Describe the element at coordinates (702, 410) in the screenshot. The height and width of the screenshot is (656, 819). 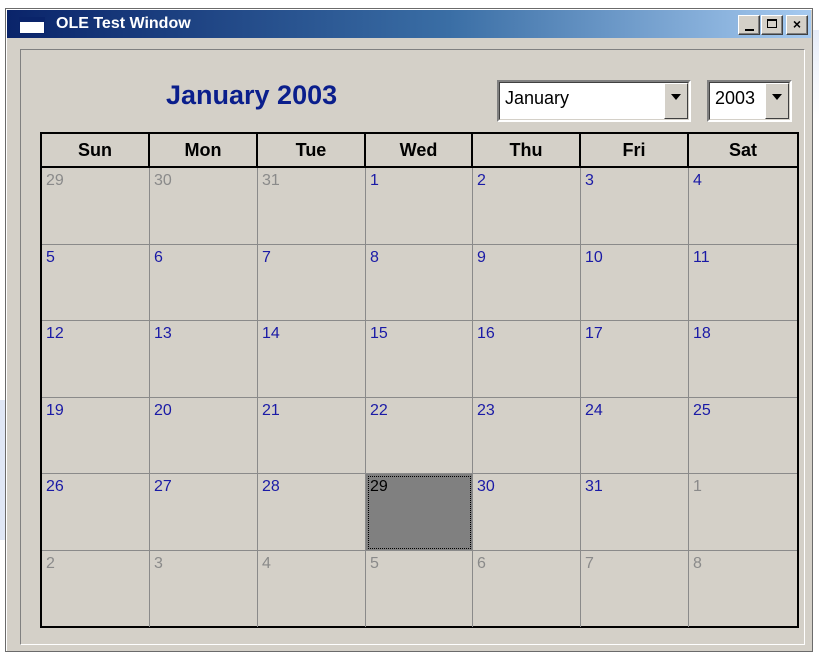
I see `day-number: 25` at that location.